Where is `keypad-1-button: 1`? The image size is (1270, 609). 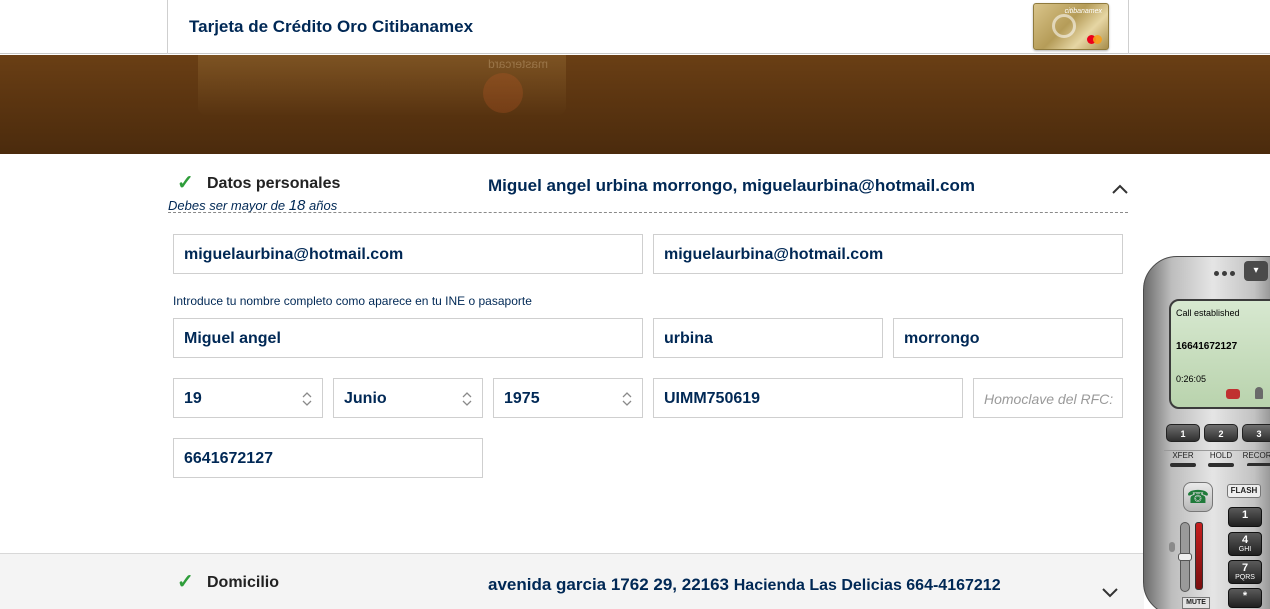 keypad-1-button: 1 is located at coordinates (1245, 517).